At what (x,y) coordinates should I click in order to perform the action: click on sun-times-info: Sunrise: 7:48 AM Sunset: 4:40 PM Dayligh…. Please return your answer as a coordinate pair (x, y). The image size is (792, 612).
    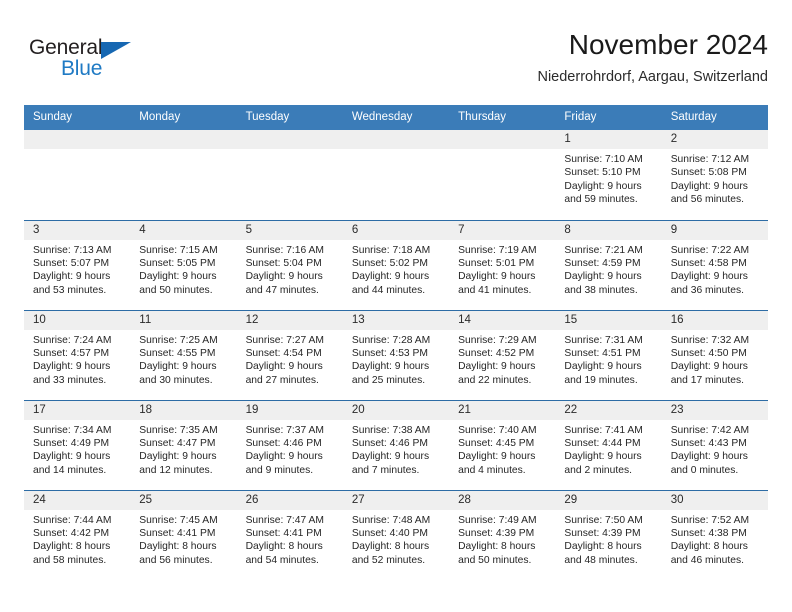
    Looking at the image, I should click on (391, 540).